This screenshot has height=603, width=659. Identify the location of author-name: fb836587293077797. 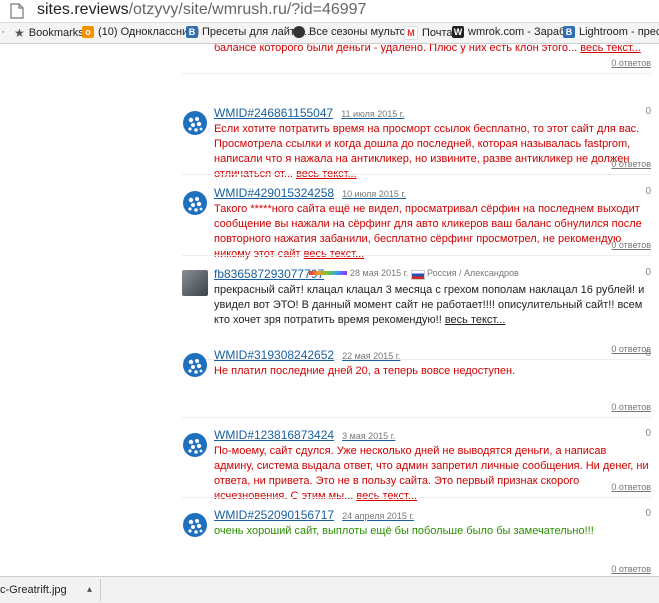
(269, 274).